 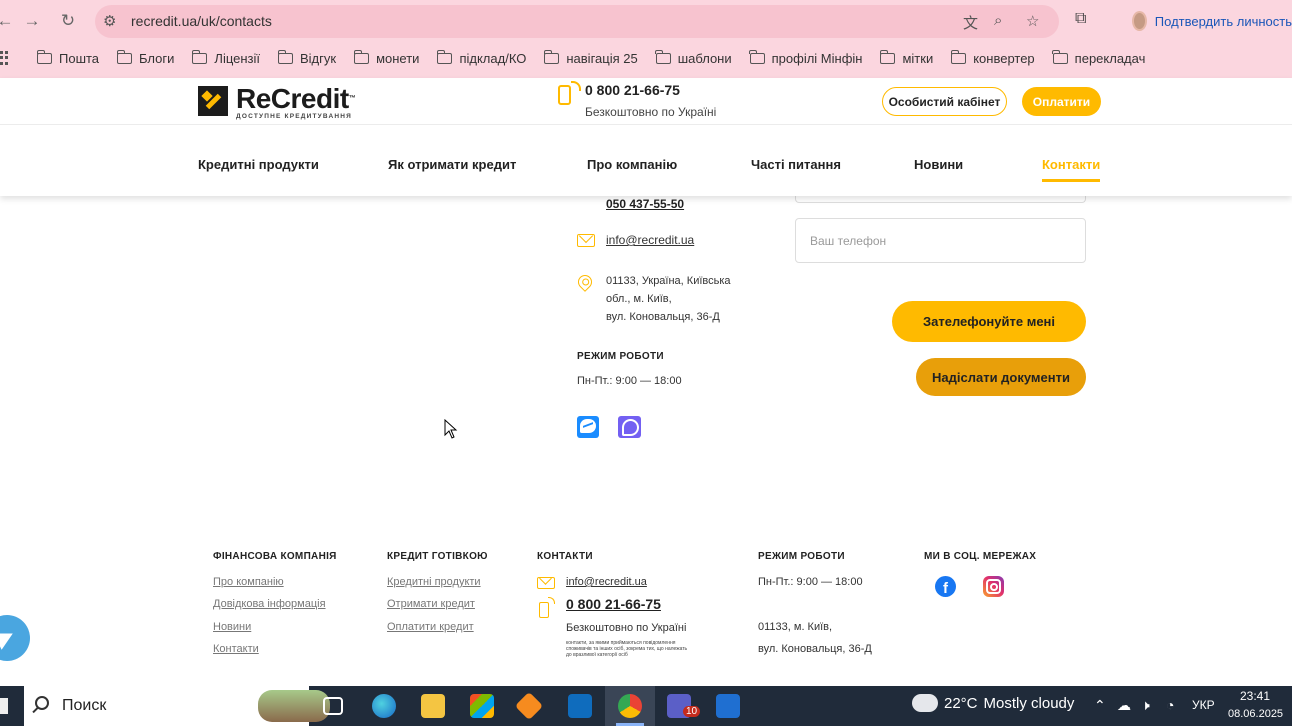 I want to click on footer-link: Новини, so click(x=232, y=627).